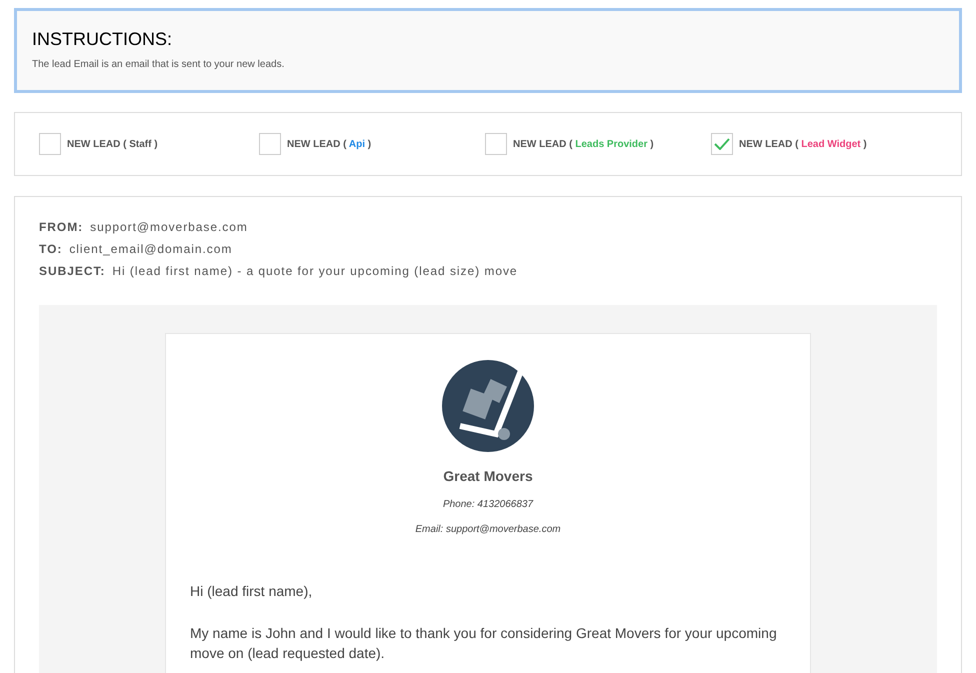  Describe the element at coordinates (72, 271) in the screenshot. I see `header-label: SUBJECT:` at that location.